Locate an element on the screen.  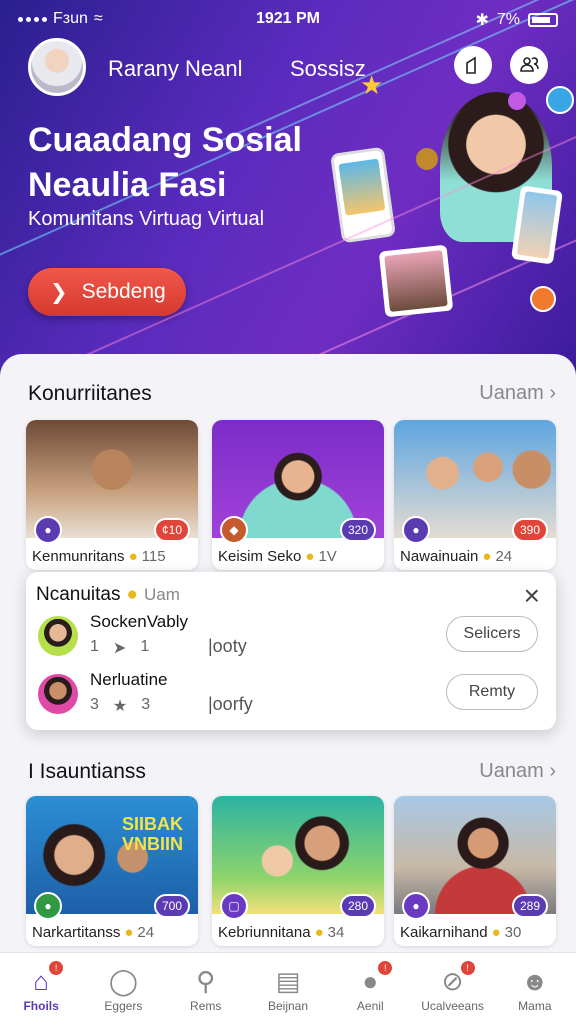
second-section-header: I Isauntianss Uanam › is located at coordinates (292, 775).